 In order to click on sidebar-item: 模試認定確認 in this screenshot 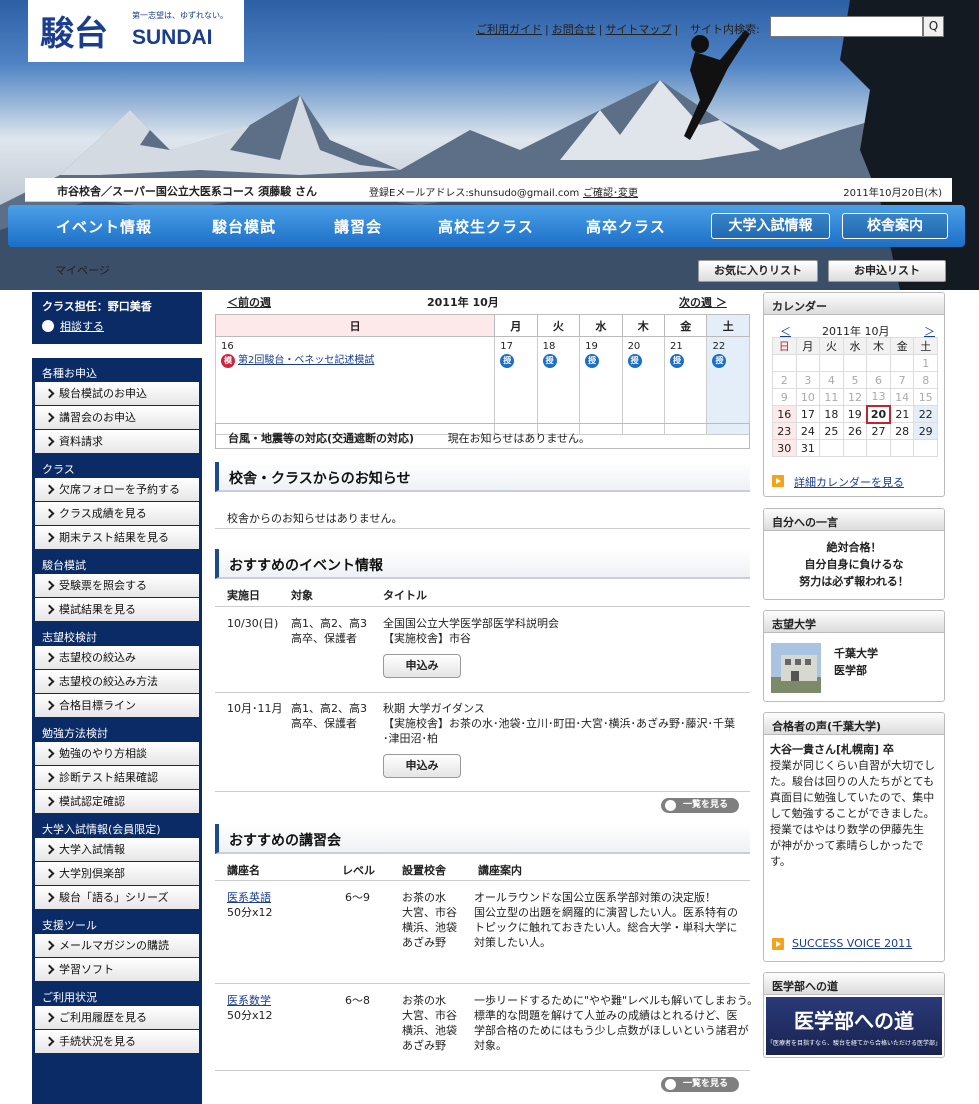, I will do `click(117, 801)`.